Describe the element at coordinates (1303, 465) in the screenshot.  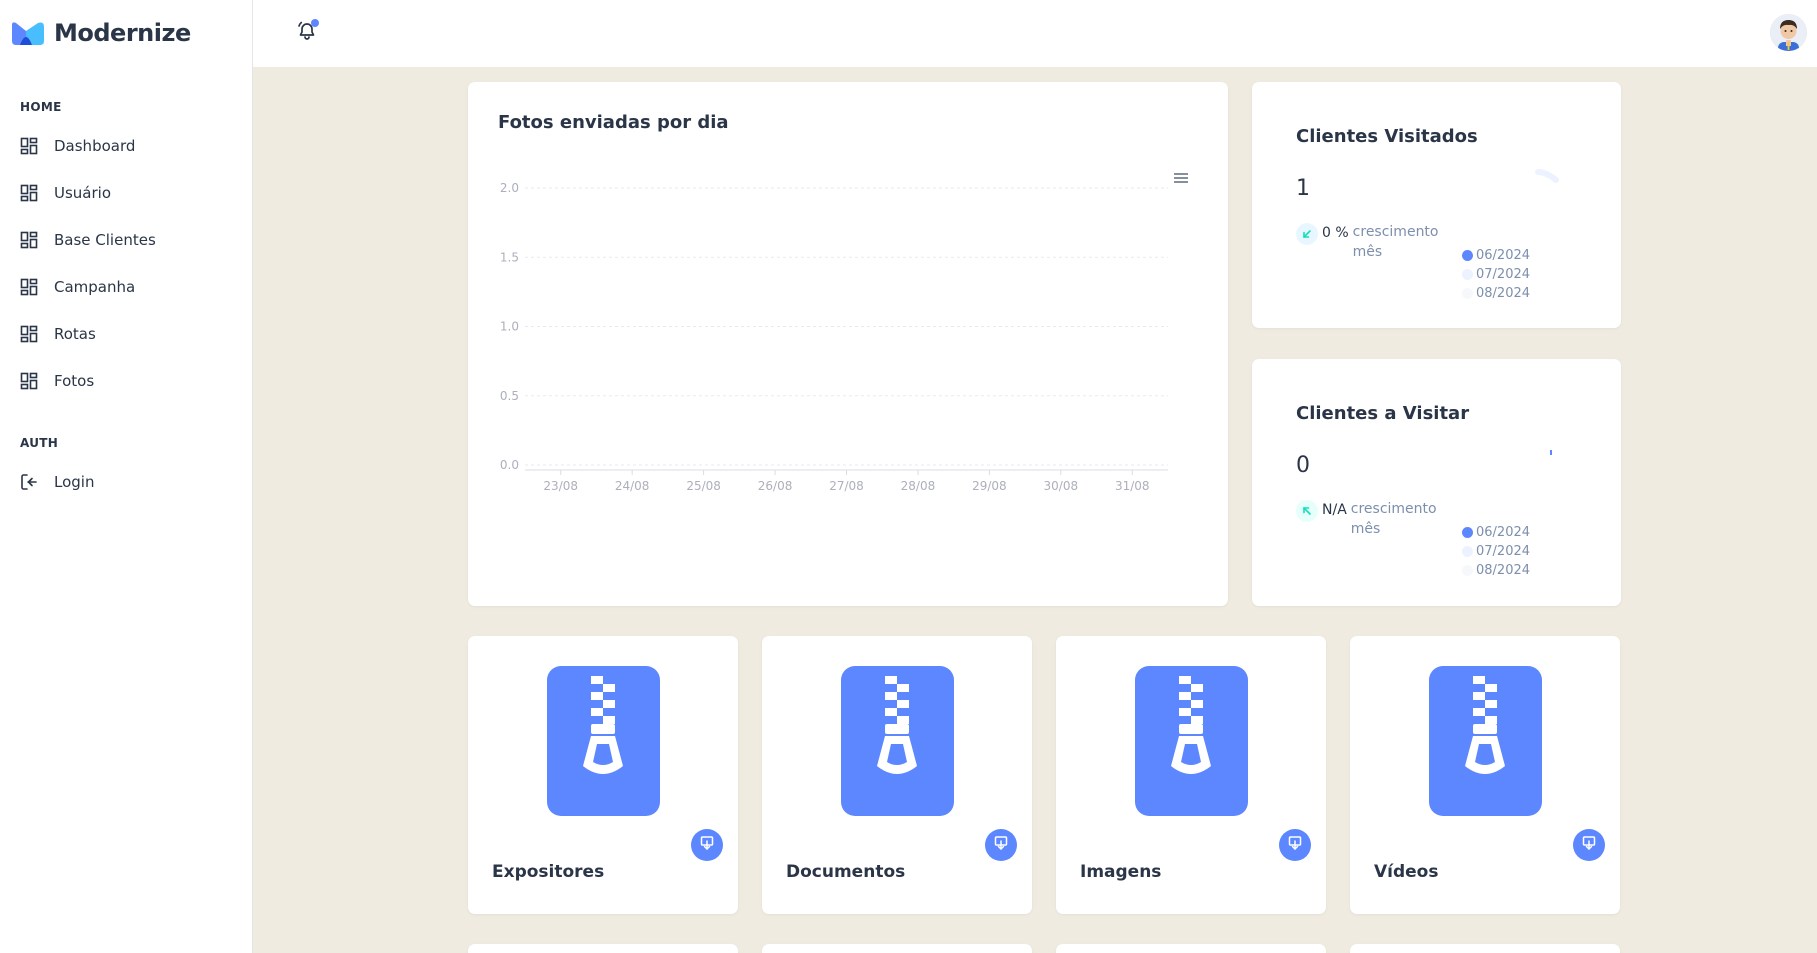
I see `stat-value: 0` at that location.